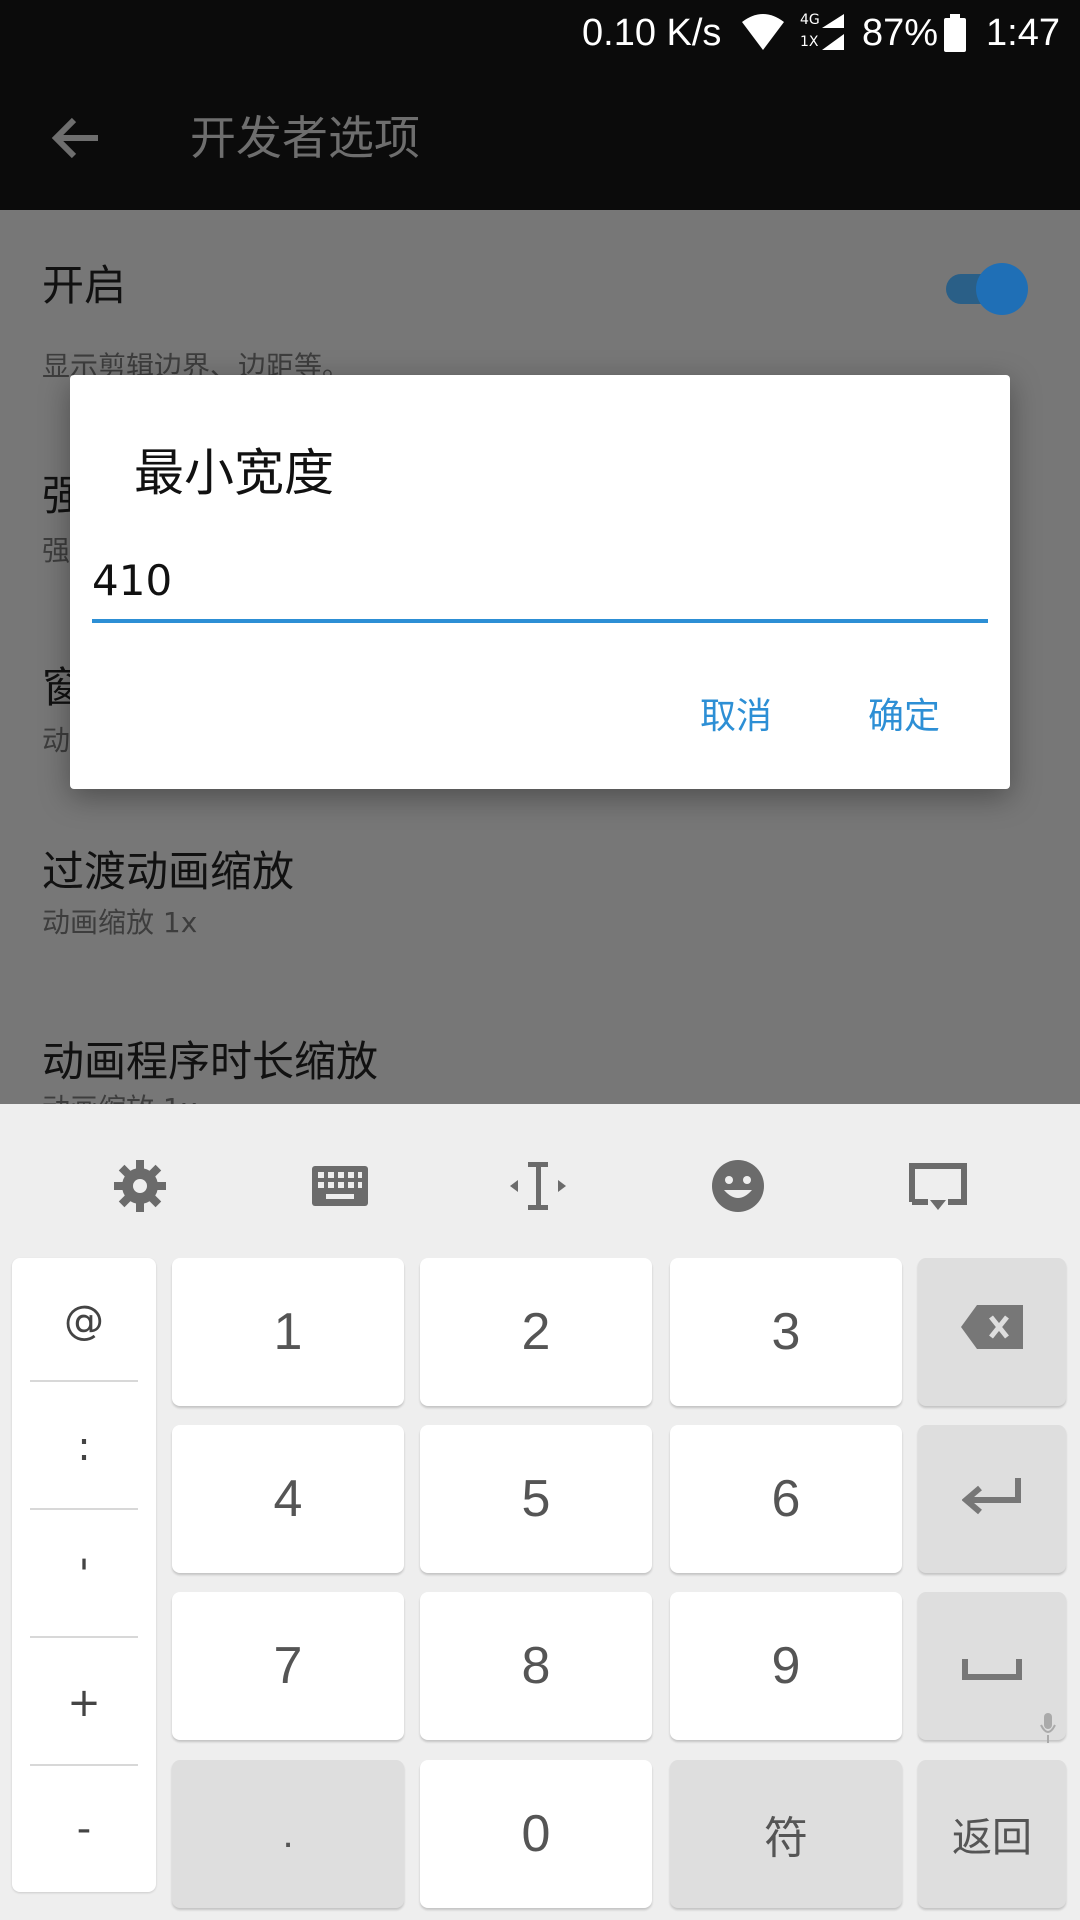 Image resolution: width=1080 pixels, height=1920 pixels. Describe the element at coordinates (809, 42) in the screenshot. I see `signal-label-1x: 1X` at that location.